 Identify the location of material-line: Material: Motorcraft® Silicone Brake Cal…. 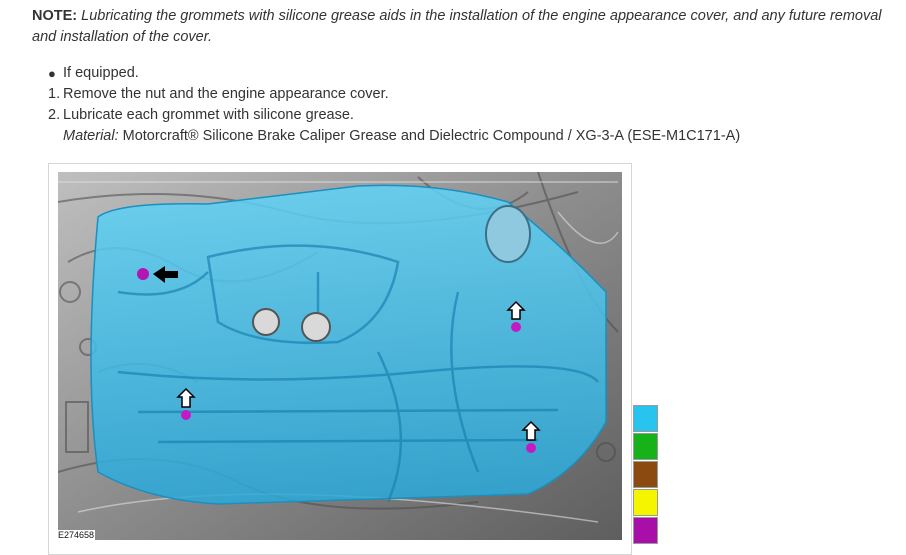
(394, 136).